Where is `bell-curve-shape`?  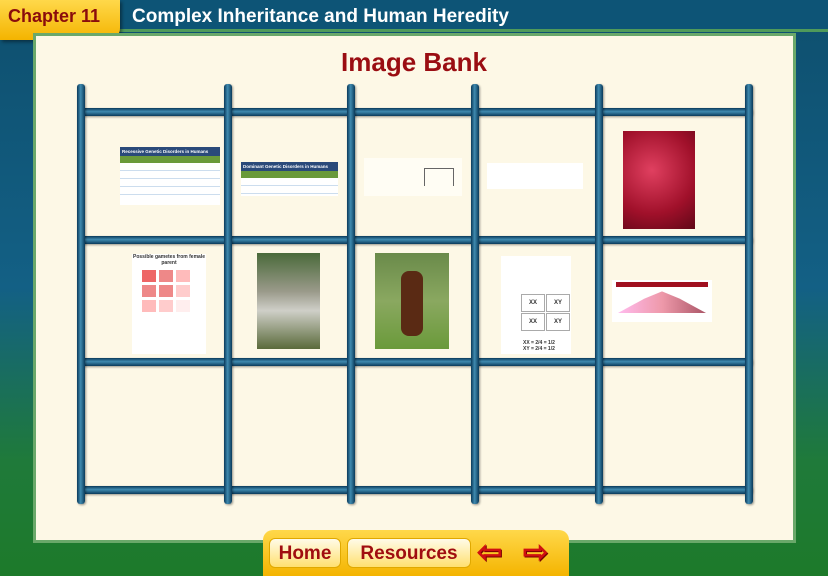 bell-curve-shape is located at coordinates (662, 302).